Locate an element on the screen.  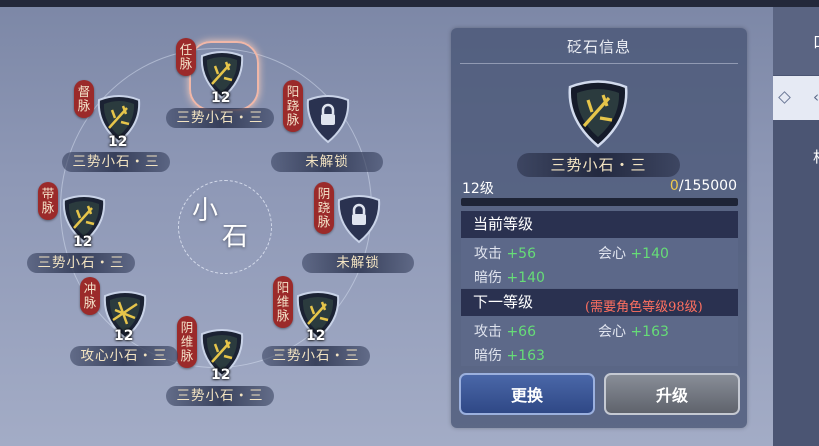
center-label-char-1: 小 is located at coordinates (205, 211).